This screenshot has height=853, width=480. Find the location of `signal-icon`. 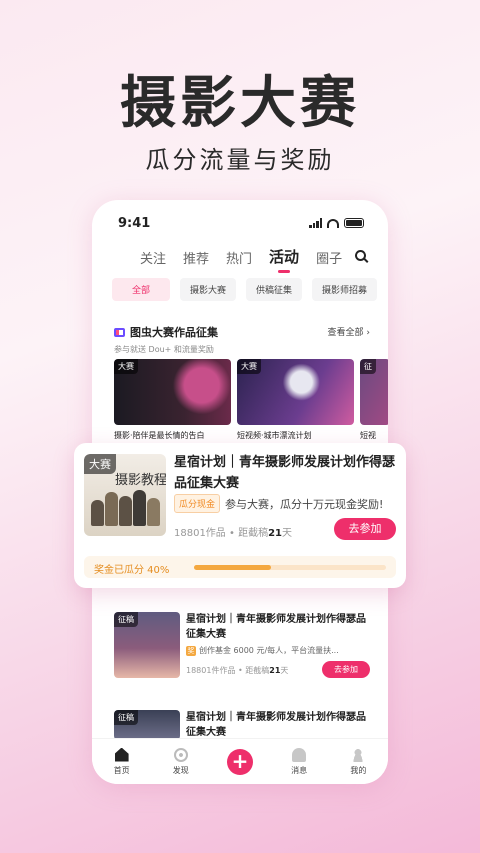

signal-icon is located at coordinates (315, 223).